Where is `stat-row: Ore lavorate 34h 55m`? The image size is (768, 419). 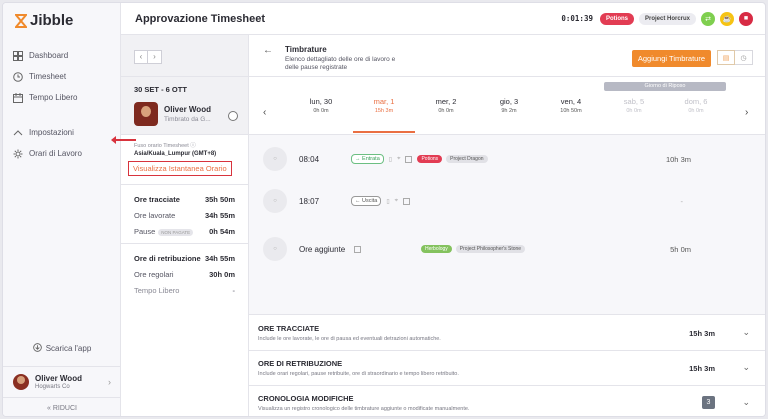
stat-row: Ore lavorate 34h 55m is located at coordinates (184, 215).